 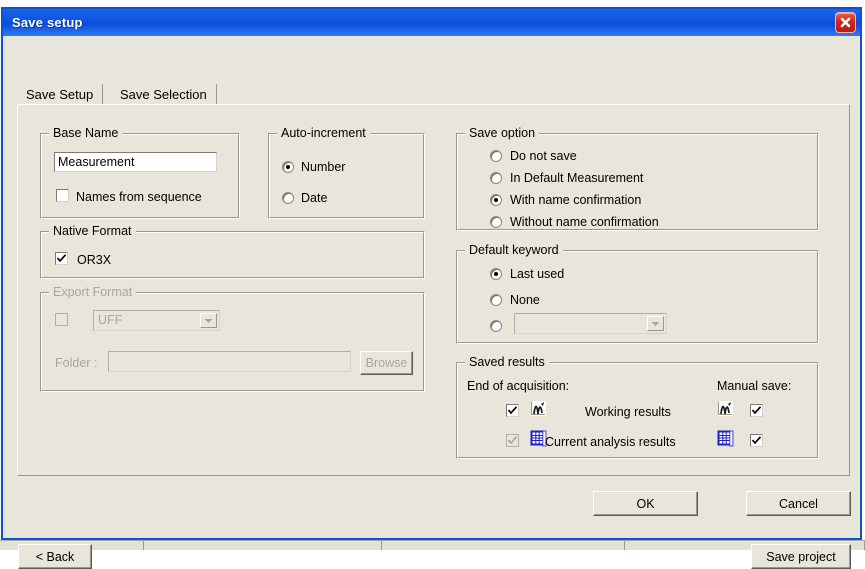 What do you see at coordinates (61, 258) in the screenshot?
I see `or3x-checkbox` at bounding box center [61, 258].